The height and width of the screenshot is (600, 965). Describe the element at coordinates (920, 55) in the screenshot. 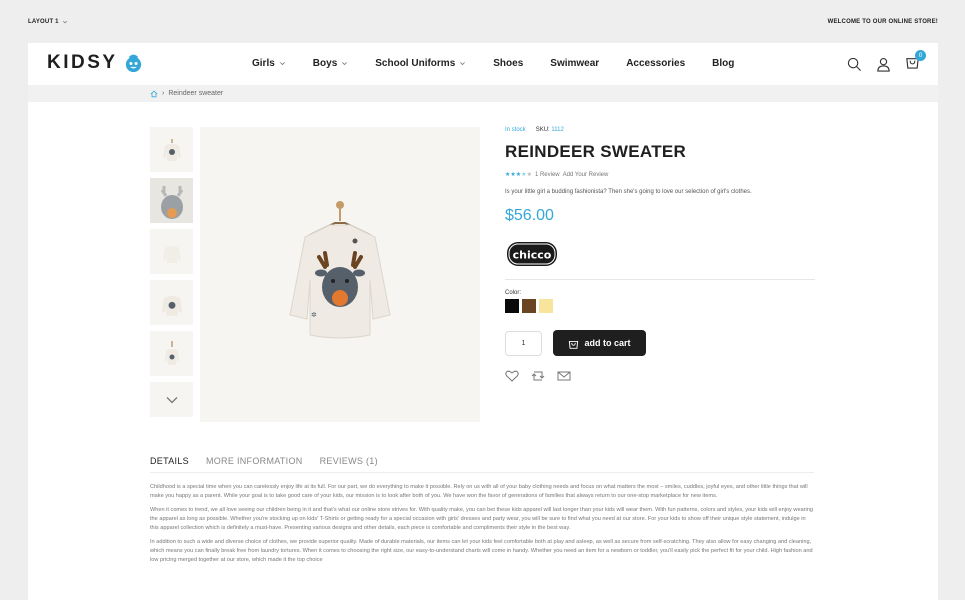

I see `cart-count-badge: 0` at that location.